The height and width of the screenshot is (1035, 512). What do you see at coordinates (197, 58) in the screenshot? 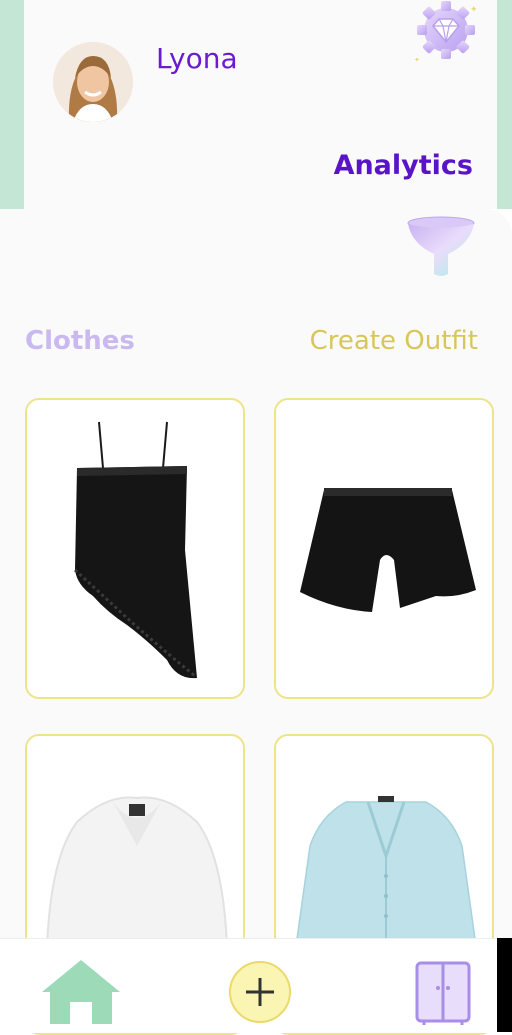
I see `username: Lyona` at bounding box center [197, 58].